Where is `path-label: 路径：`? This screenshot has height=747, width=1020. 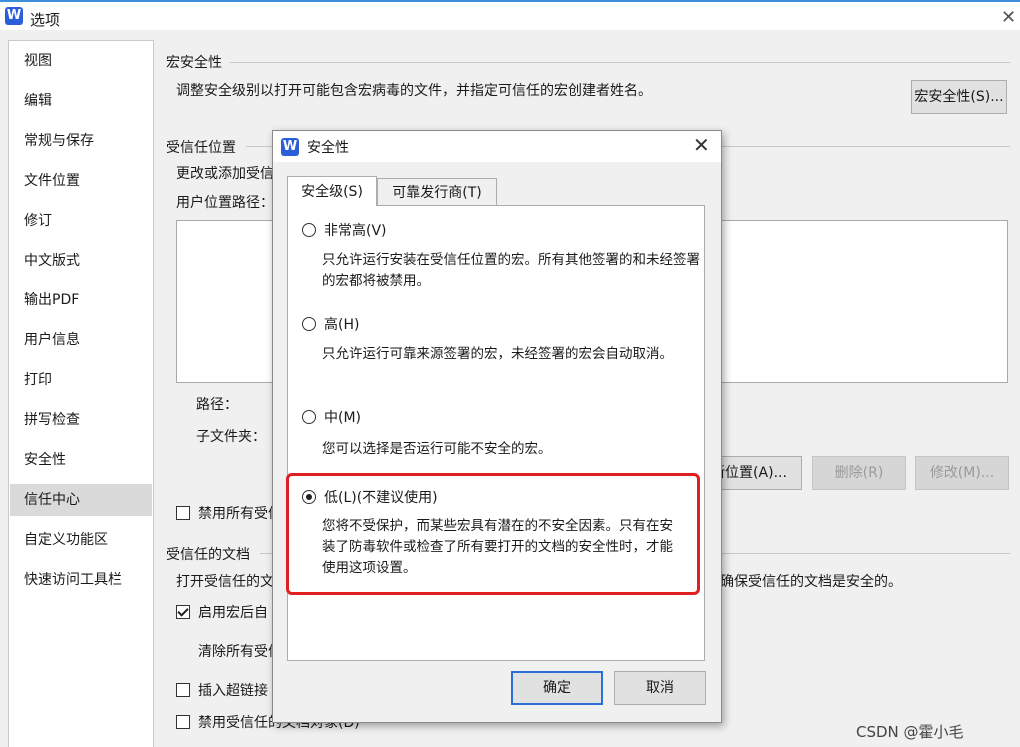 path-label: 路径： is located at coordinates (217, 405).